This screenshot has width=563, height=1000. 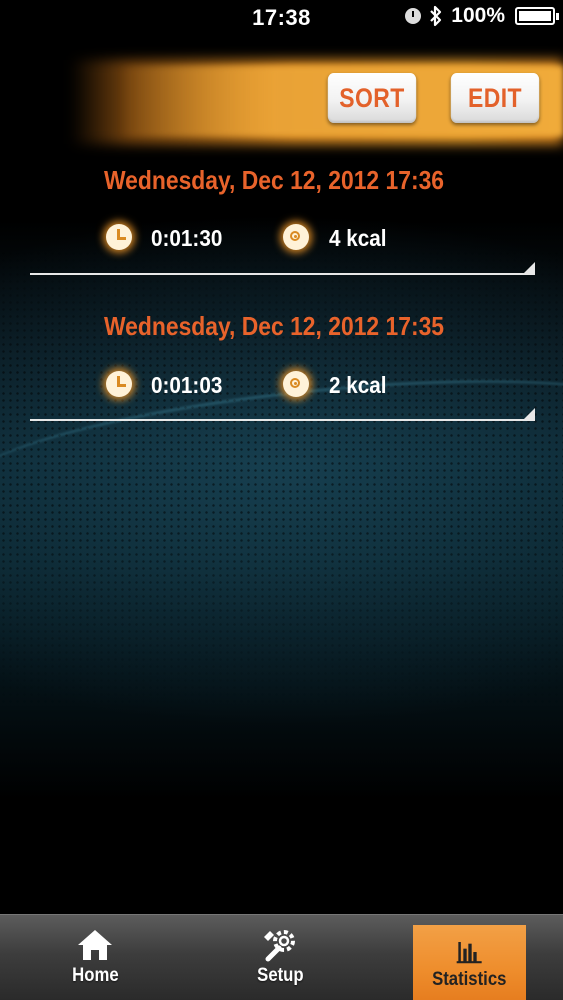 I want to click on status-indicators: 100%, so click(x=482, y=16).